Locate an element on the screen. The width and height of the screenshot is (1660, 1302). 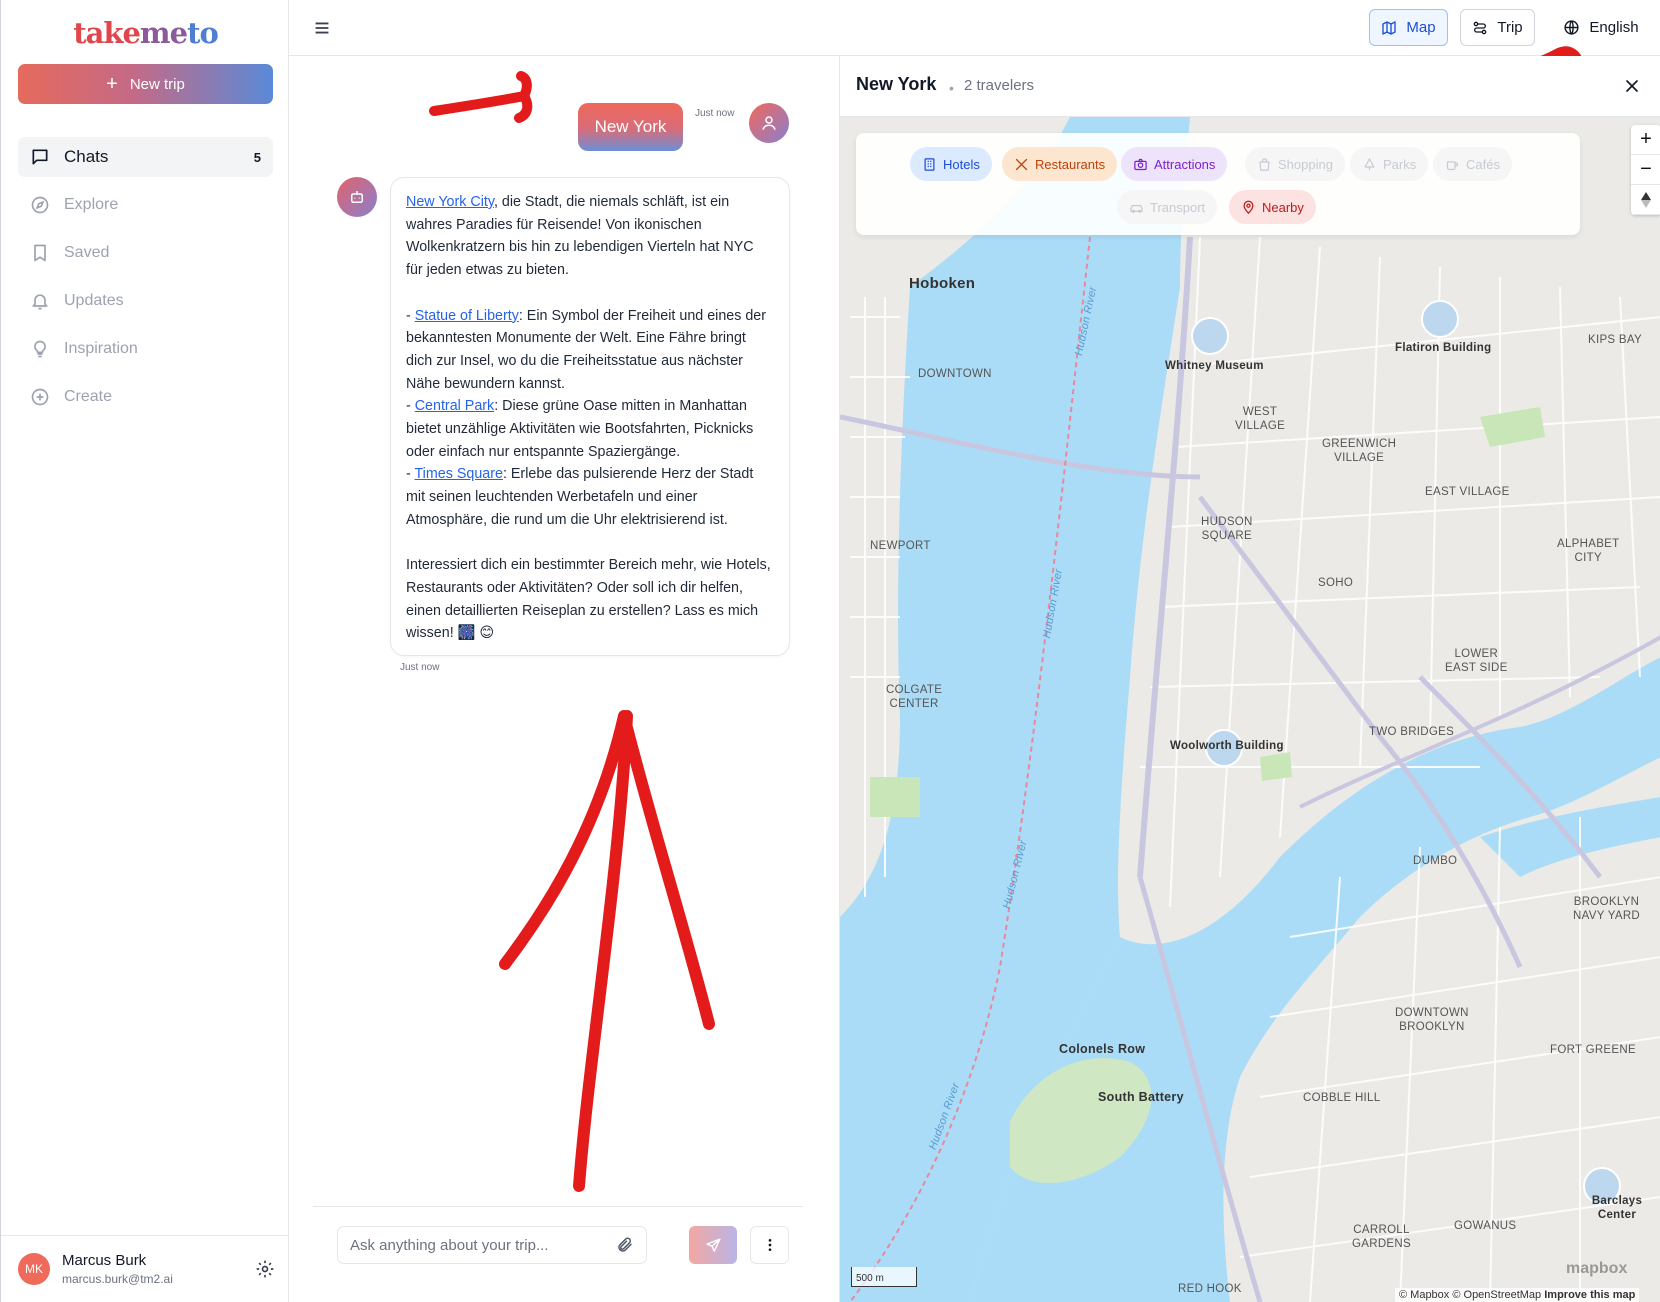
trip-button-label: Trip is located at coordinates (1510, 27).